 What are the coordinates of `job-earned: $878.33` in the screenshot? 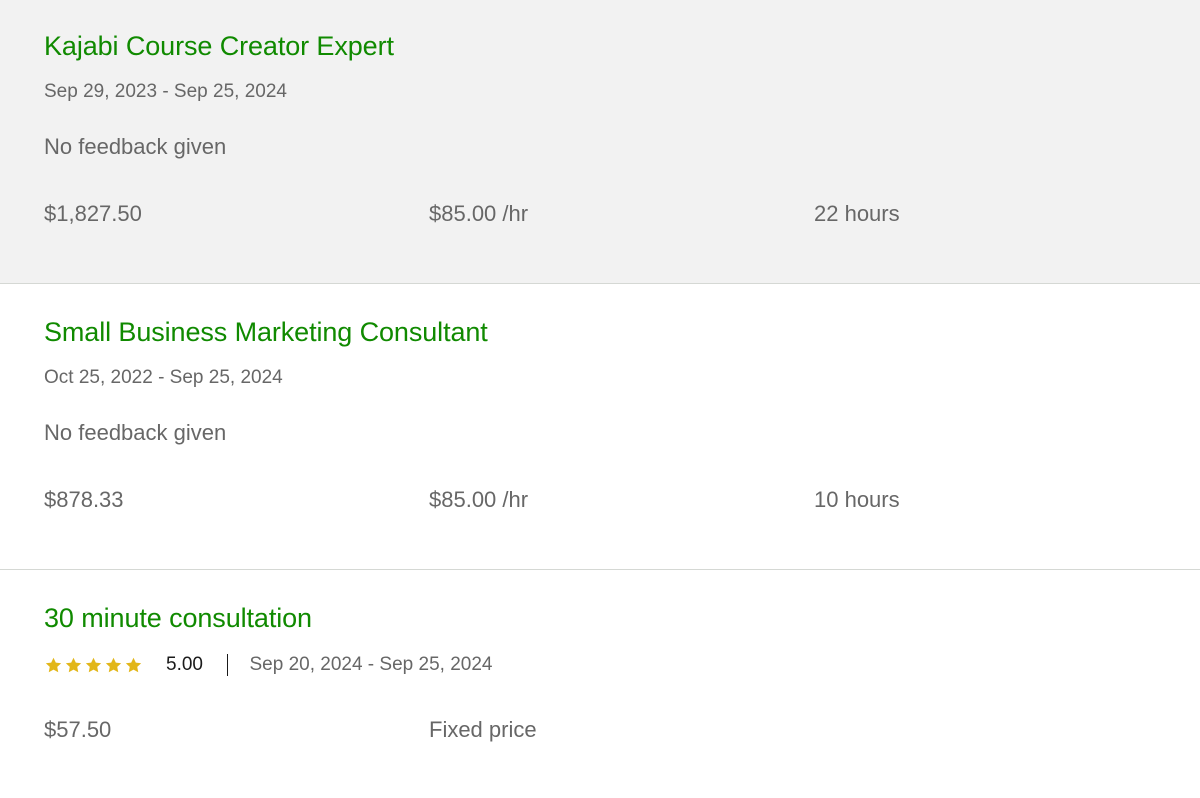 It's located at (84, 499).